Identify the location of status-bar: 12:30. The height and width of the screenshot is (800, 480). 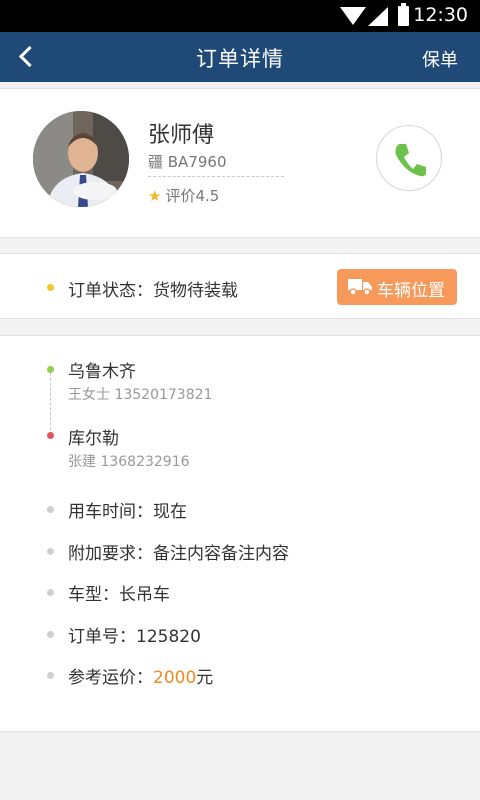
(240, 16).